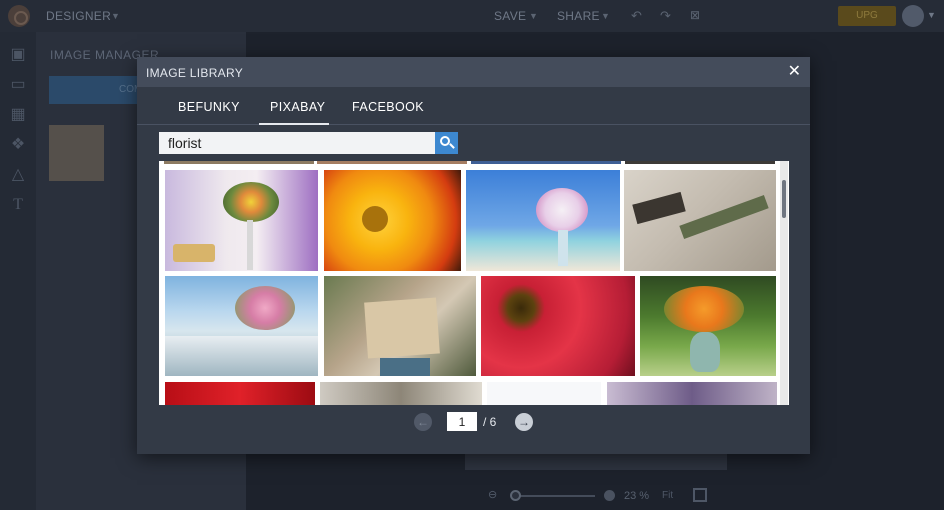 The width and height of the screenshot is (944, 510). What do you see at coordinates (700, 495) in the screenshot?
I see `fullscreen-icon` at bounding box center [700, 495].